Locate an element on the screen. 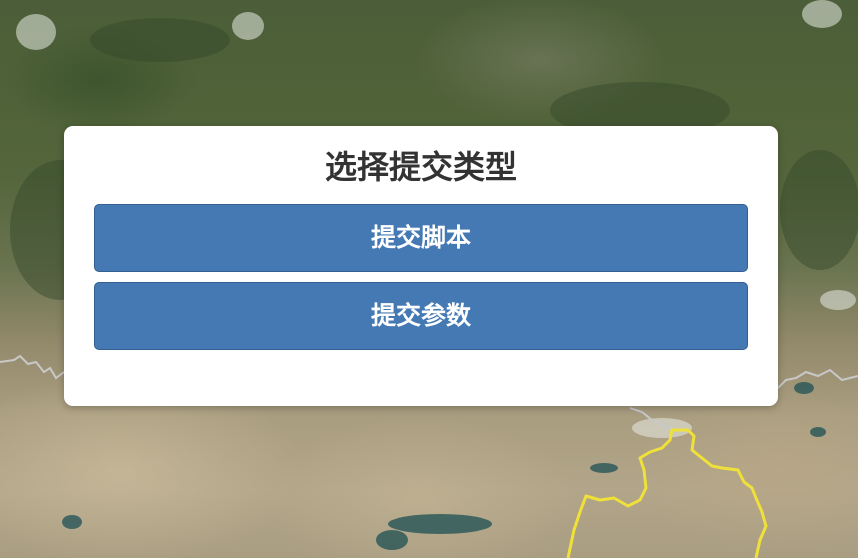 The image size is (858, 558). country-border-line is located at coordinates (32, 367).